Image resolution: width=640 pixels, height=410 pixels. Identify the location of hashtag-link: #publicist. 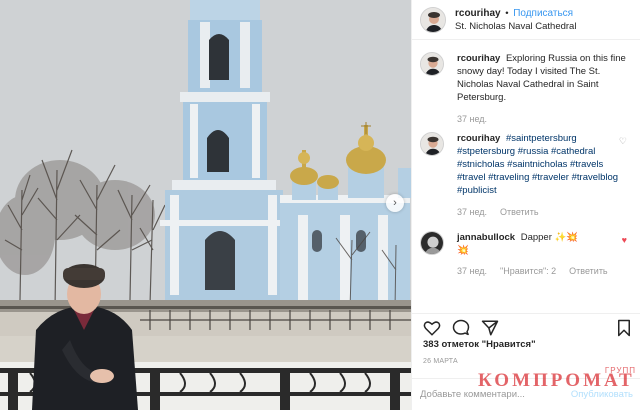
(477, 190).